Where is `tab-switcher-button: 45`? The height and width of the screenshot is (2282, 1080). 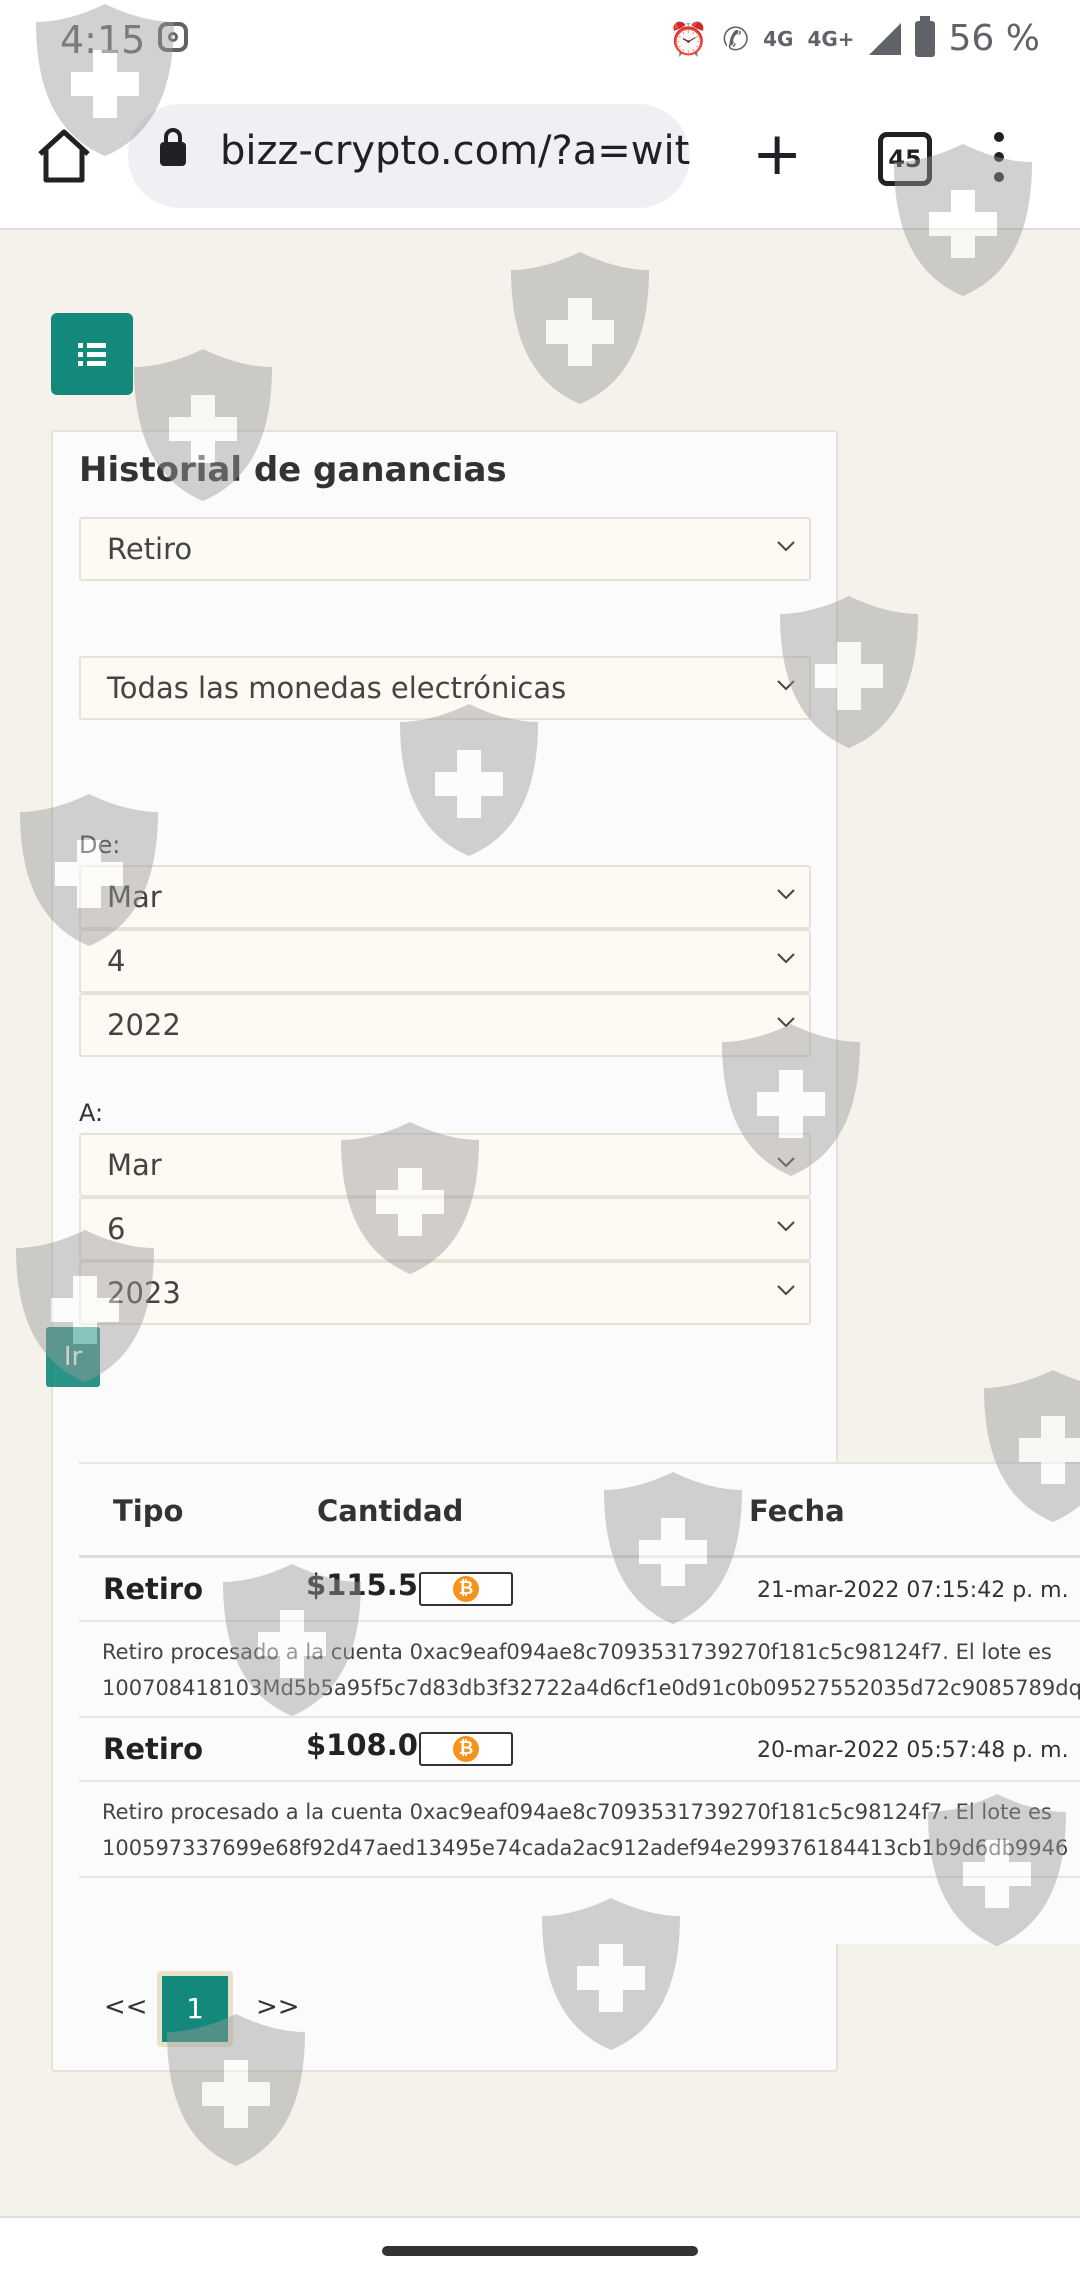
tab-switcher-button: 45 is located at coordinates (905, 159).